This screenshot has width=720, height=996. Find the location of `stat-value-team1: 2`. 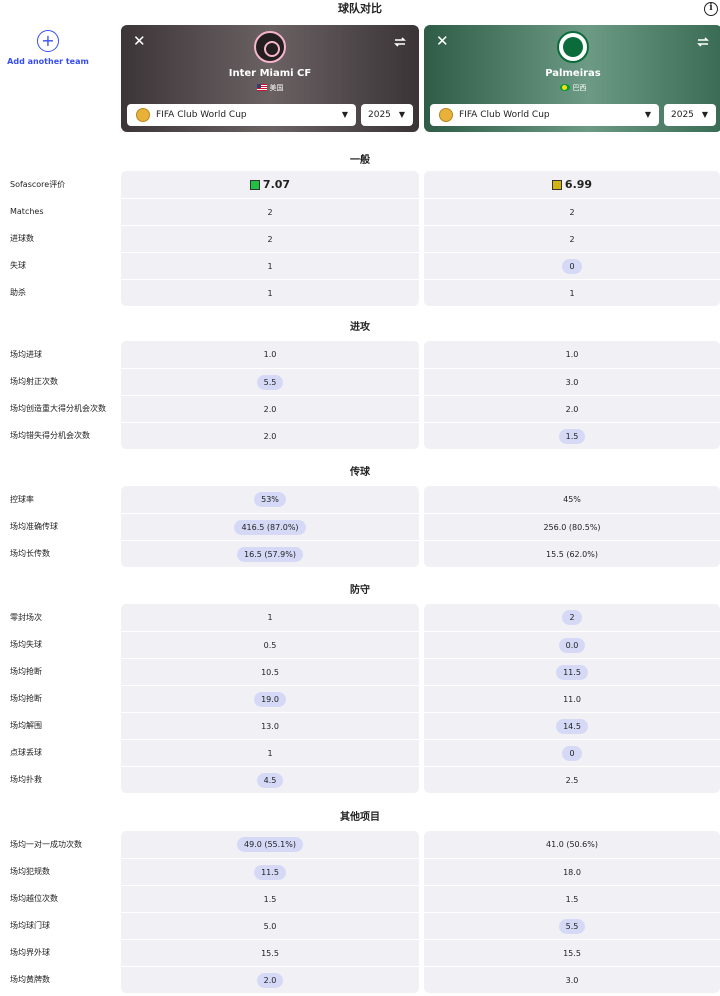

stat-value-team1: 2 is located at coordinates (270, 238).